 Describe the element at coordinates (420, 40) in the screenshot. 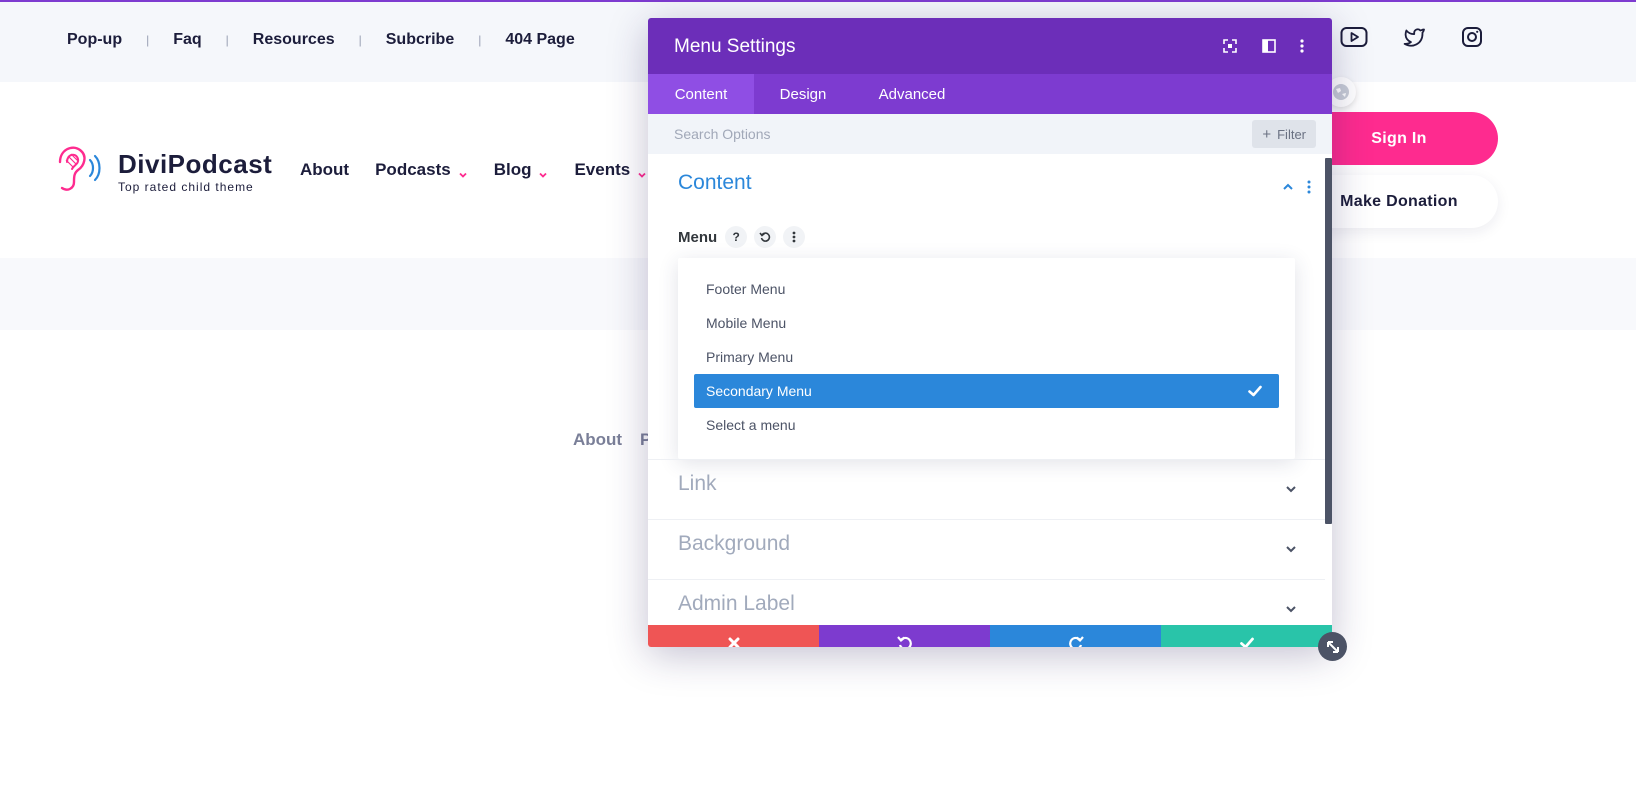

I see `top-nav-subscribe: Subcribe` at that location.